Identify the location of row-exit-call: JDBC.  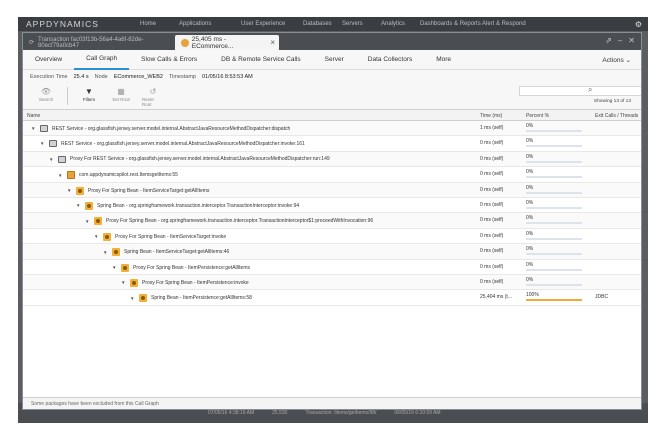
(601, 297).